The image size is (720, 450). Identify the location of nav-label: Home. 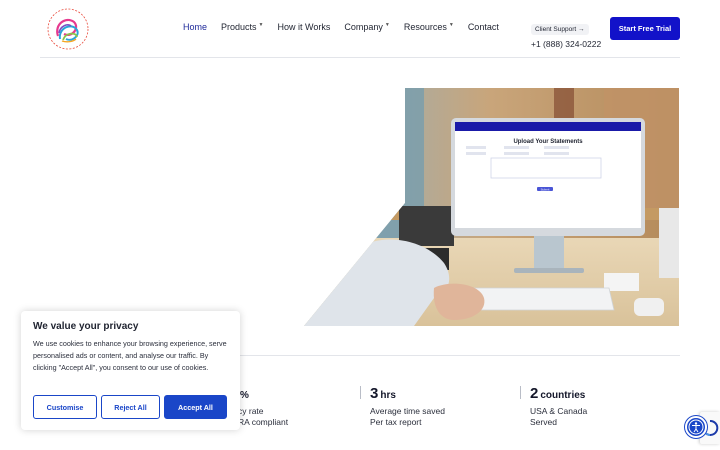
(195, 27).